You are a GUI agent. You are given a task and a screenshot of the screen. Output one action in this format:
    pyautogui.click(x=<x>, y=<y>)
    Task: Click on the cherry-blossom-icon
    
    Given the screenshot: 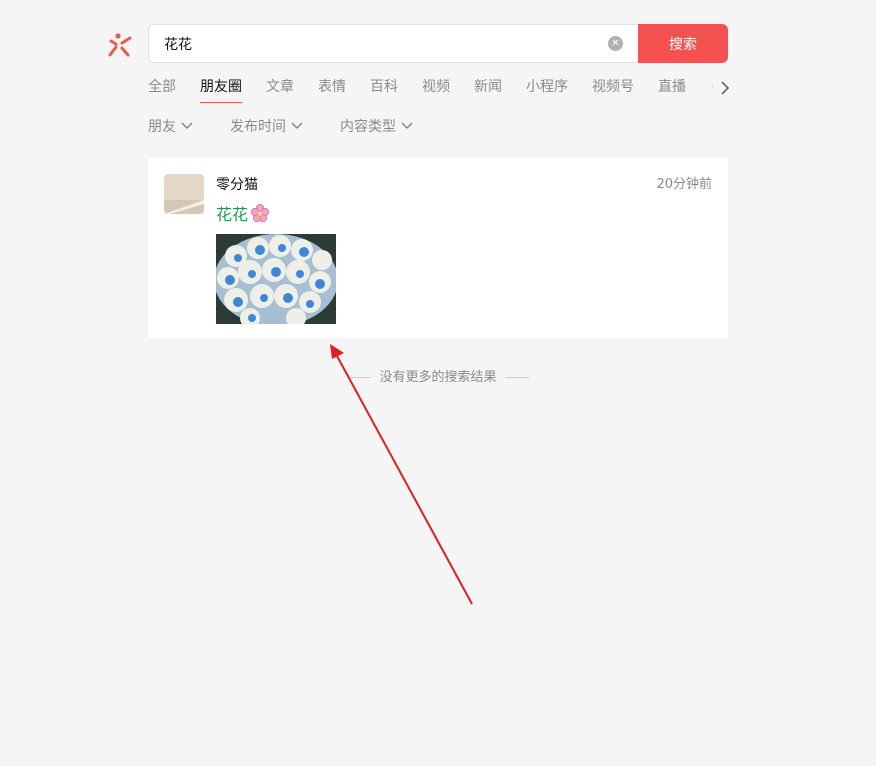 What is the action you would take?
    pyautogui.click(x=260, y=213)
    